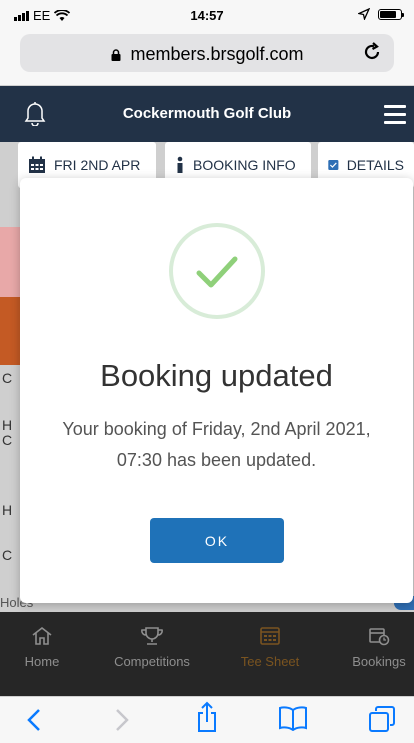 The height and width of the screenshot is (743, 414). What do you see at coordinates (217, 271) in the screenshot?
I see `success-check-icon` at bounding box center [217, 271].